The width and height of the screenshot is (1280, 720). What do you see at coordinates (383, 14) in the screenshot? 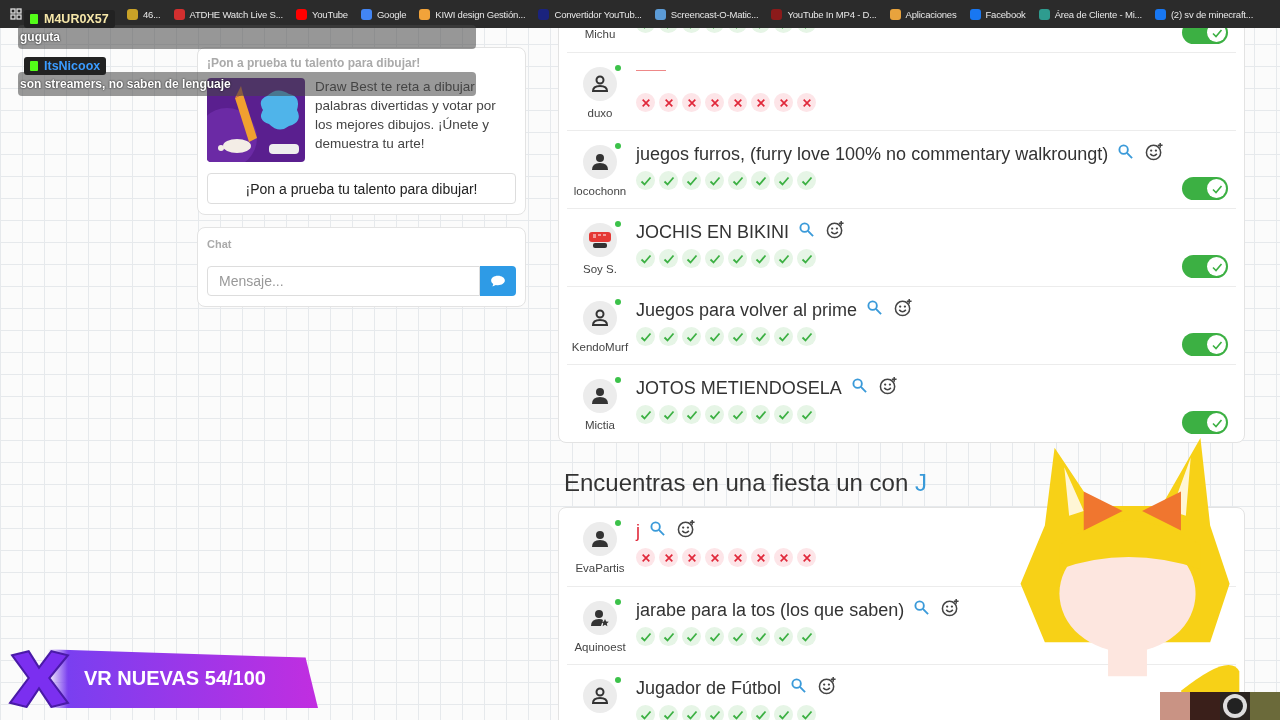
I see `bookmark-link: Google` at bounding box center [383, 14].